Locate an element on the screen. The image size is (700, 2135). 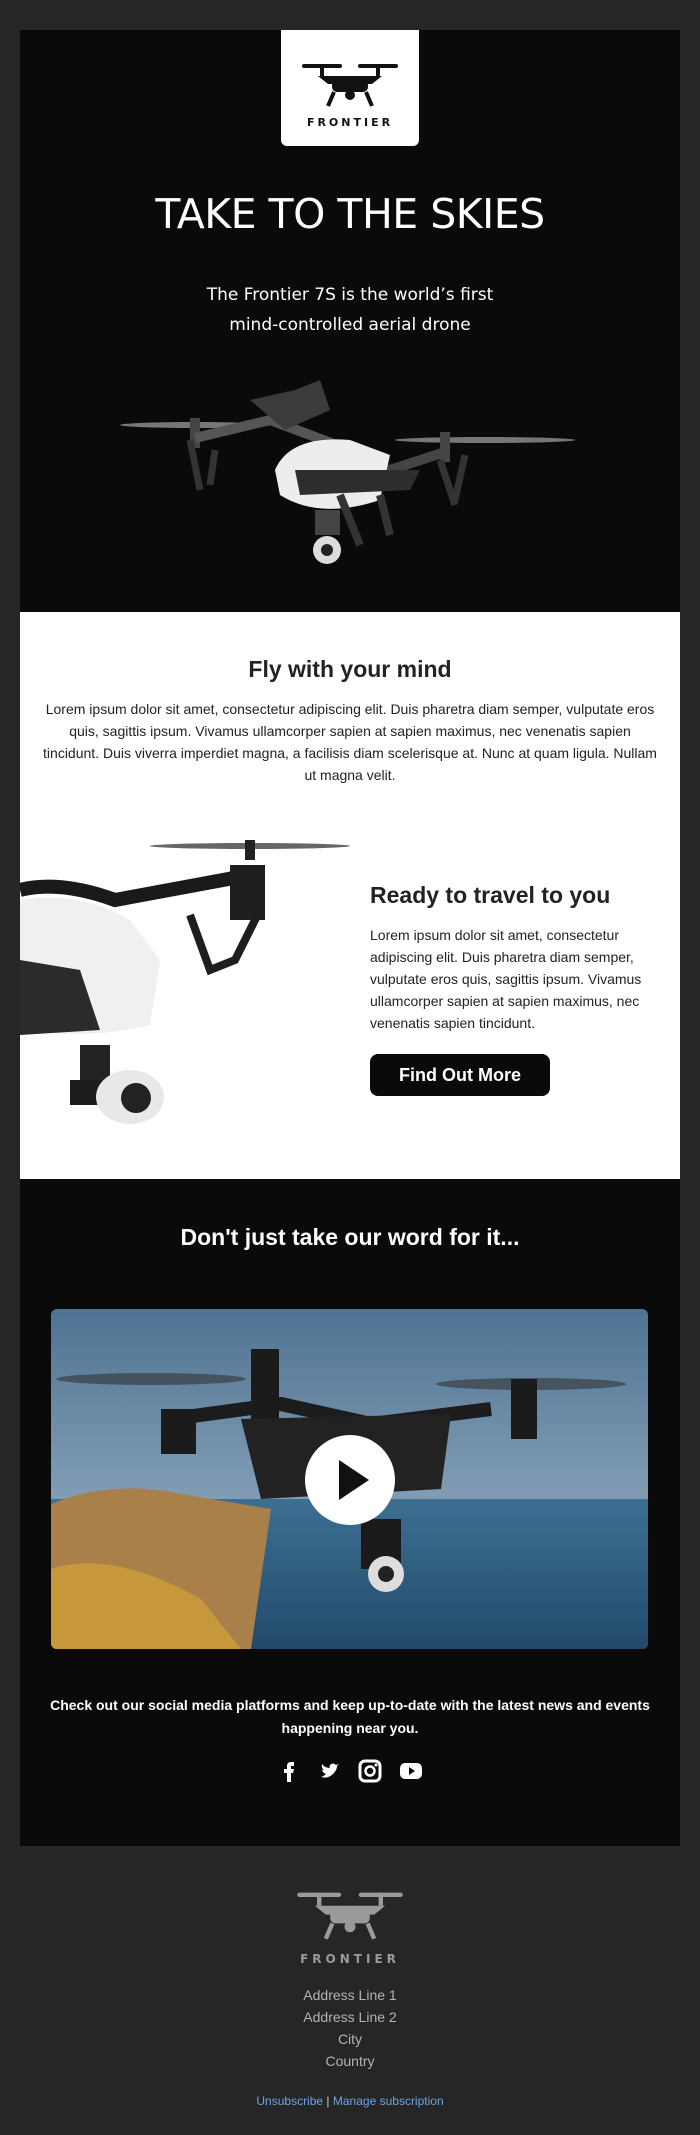
address-line-1: Address Line 1 is located at coordinates (350, 1995).